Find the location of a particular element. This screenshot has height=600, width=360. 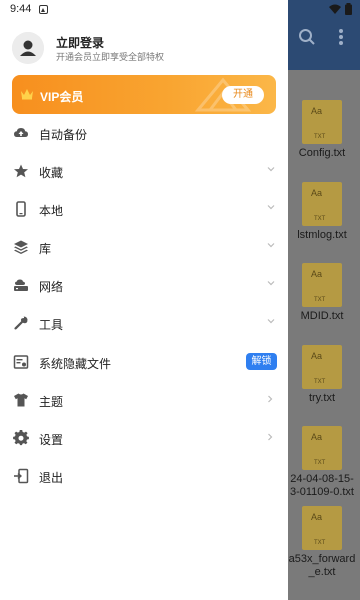

file-name: 24-04-08-15- 3-01109-0.txt is located at coordinates (321, 485).